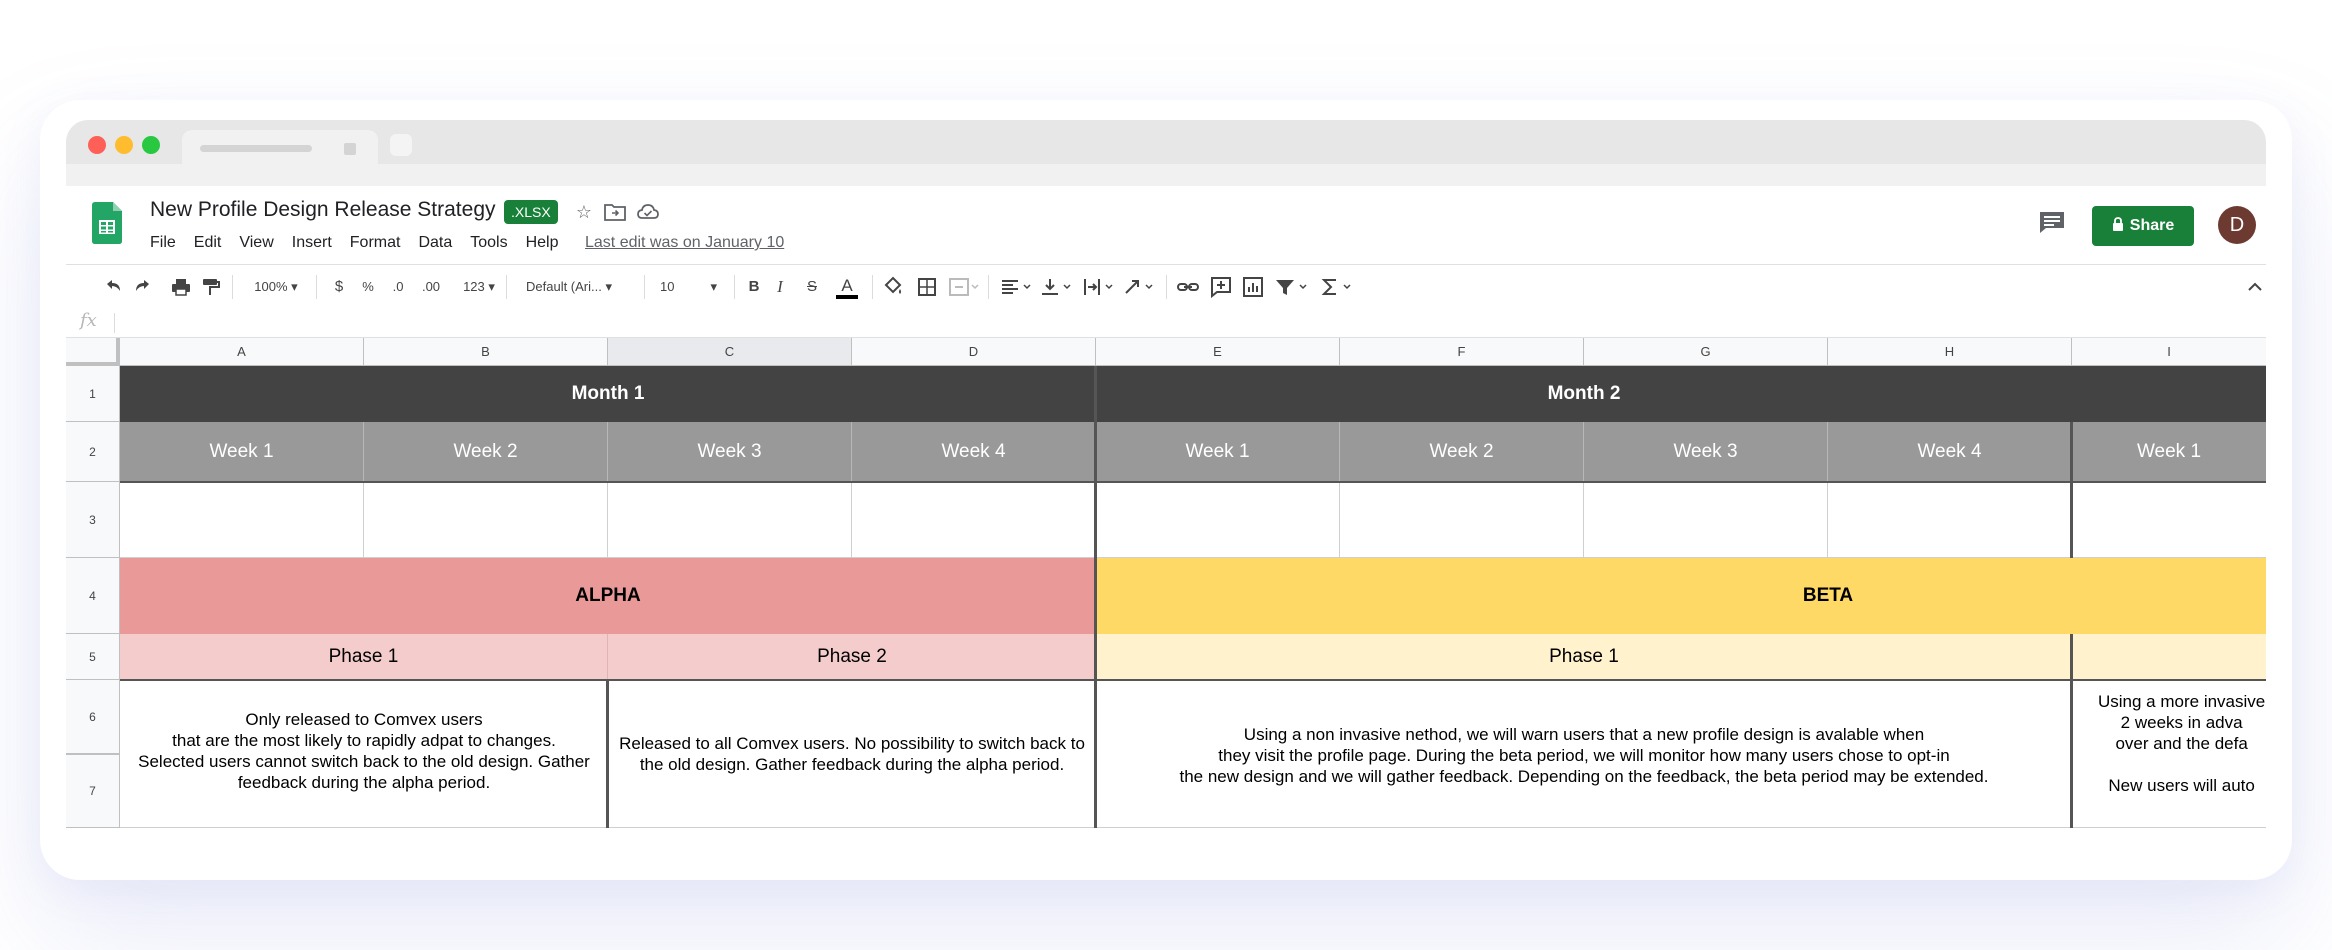  What do you see at coordinates (615, 212) in the screenshot?
I see `move-folder-icon` at bounding box center [615, 212].